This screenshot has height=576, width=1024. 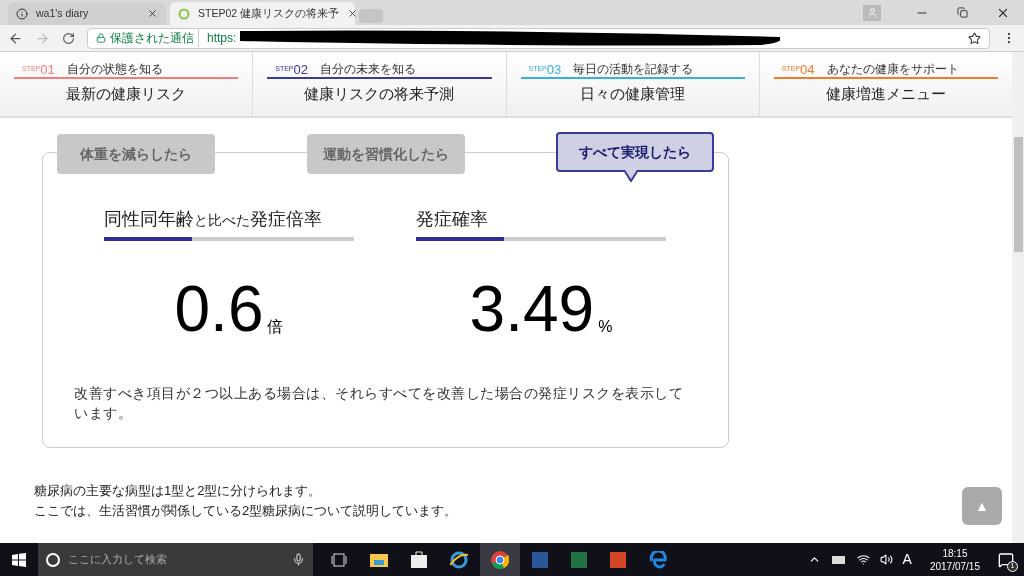 What do you see at coordinates (807, 69) in the screenshot?
I see `step-number: 04` at bounding box center [807, 69].